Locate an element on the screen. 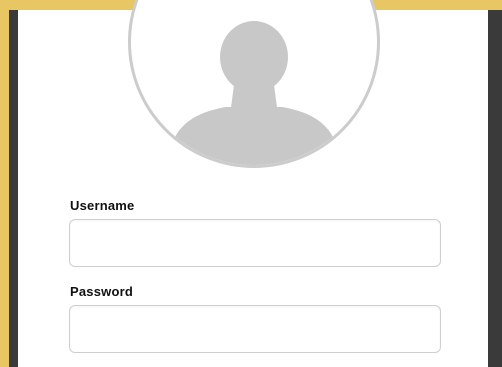 This screenshot has width=502, height=367. username-label: Username is located at coordinates (102, 205).